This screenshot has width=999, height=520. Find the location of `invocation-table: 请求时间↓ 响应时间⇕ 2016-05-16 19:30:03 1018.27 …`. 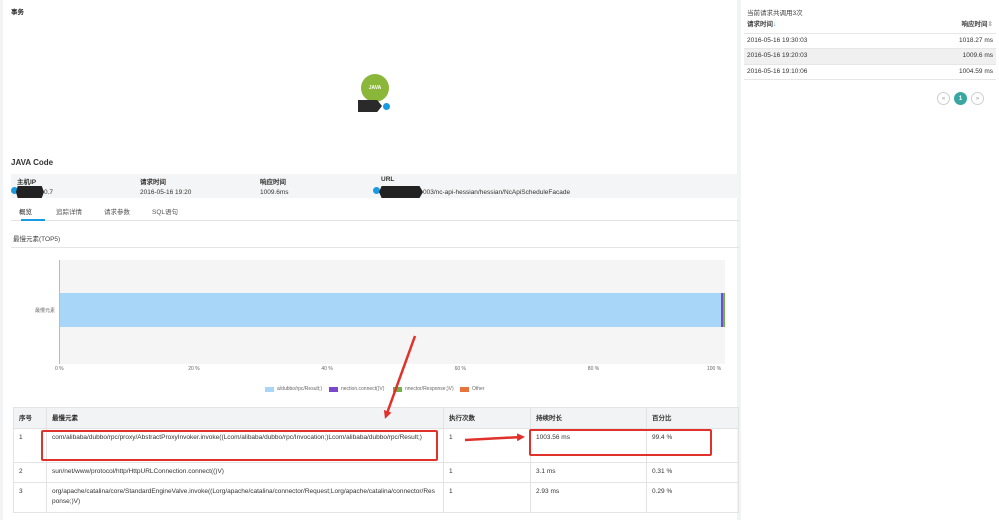

invocation-table: 请求时间↓ 响应时间⇕ 2016-05-16 19:30:03 1018.27 … is located at coordinates (870, 49).